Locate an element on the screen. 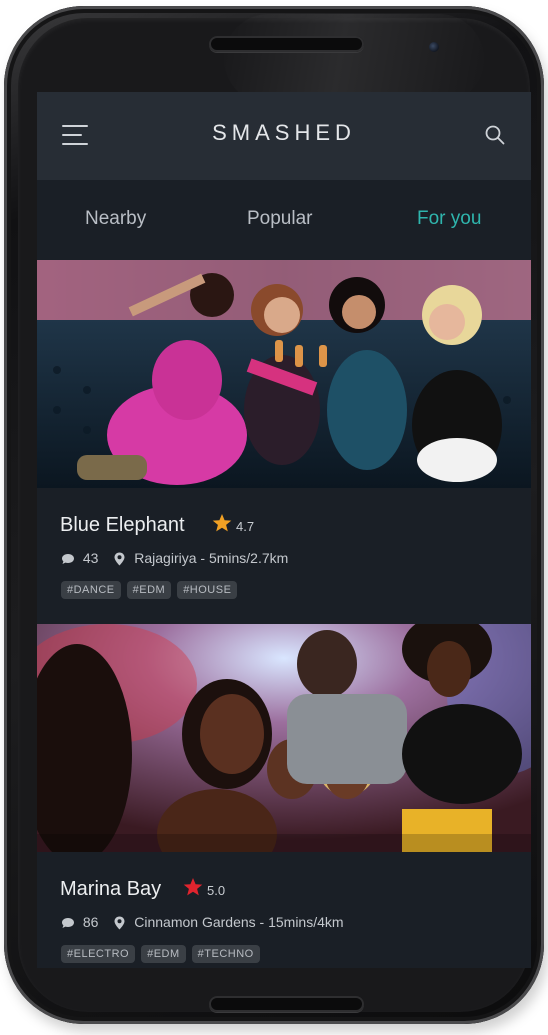  tab-nearby: Nearby is located at coordinates (115, 219).